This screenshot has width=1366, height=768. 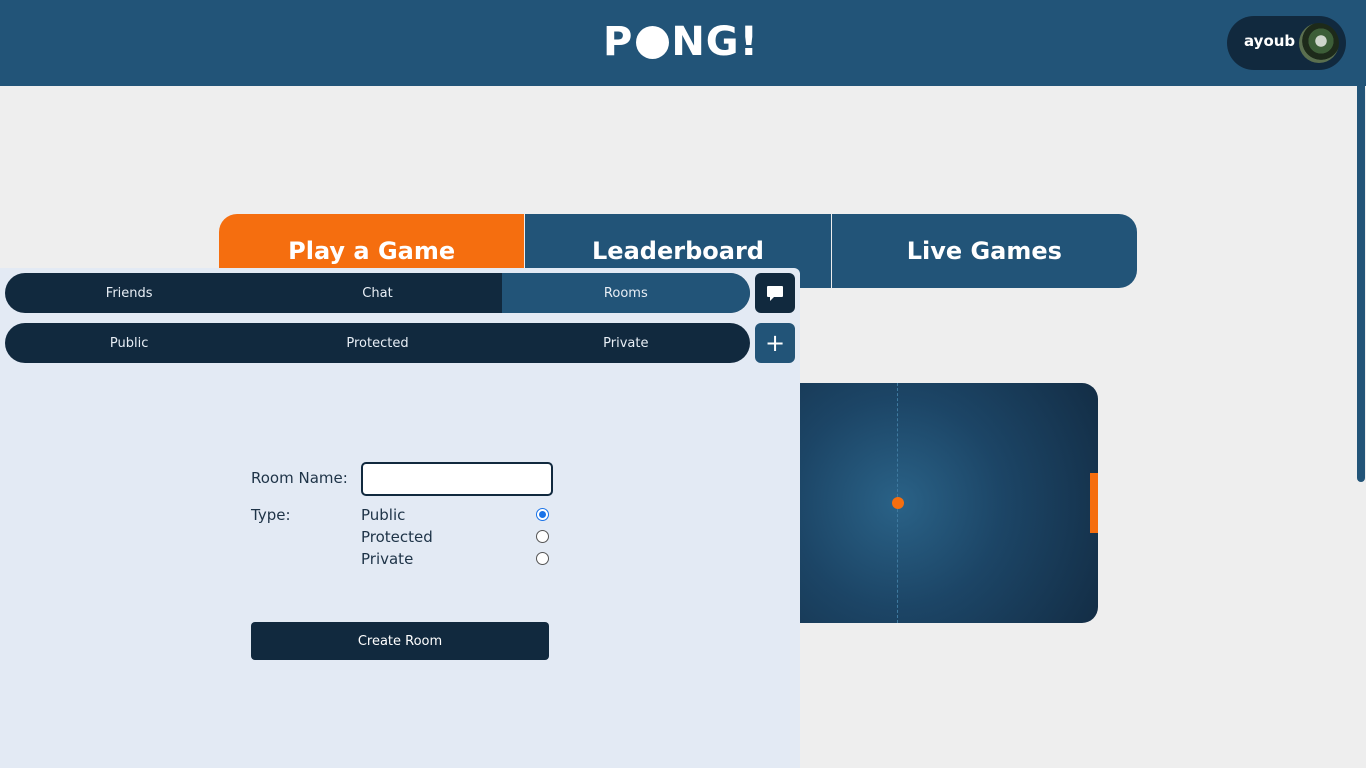 I want to click on chat-toggle-button, so click(x=775, y=293).